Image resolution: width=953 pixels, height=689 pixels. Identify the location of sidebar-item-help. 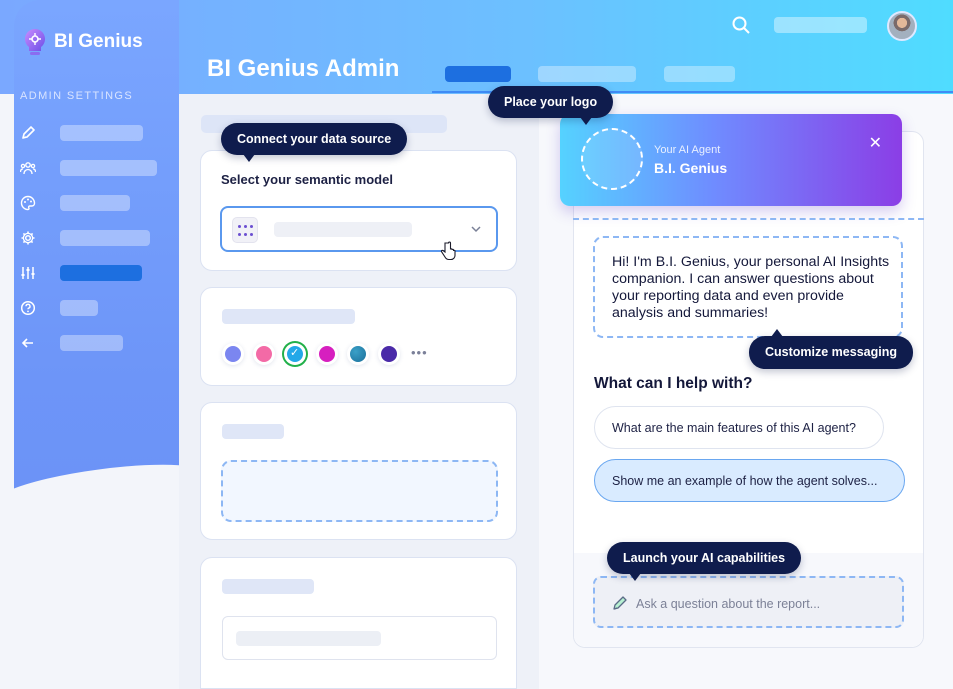
(59, 308).